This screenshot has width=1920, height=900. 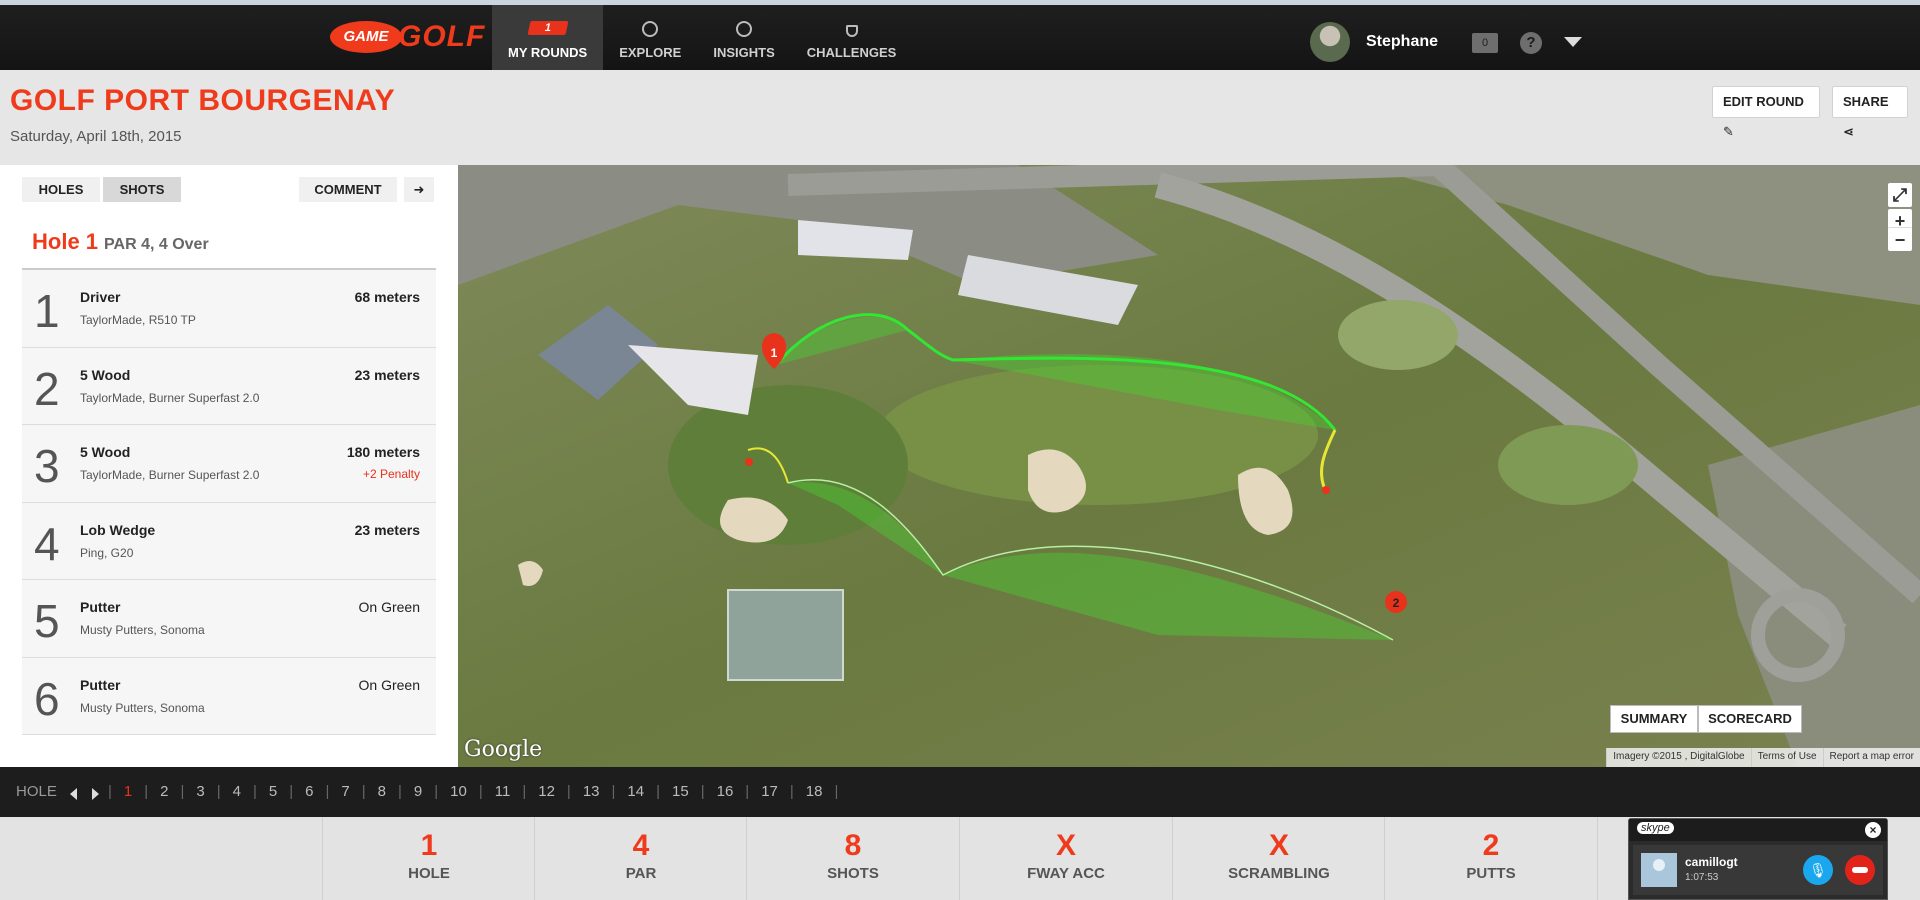 I want to click on pencil-icon: ✎, so click(x=1728, y=131).